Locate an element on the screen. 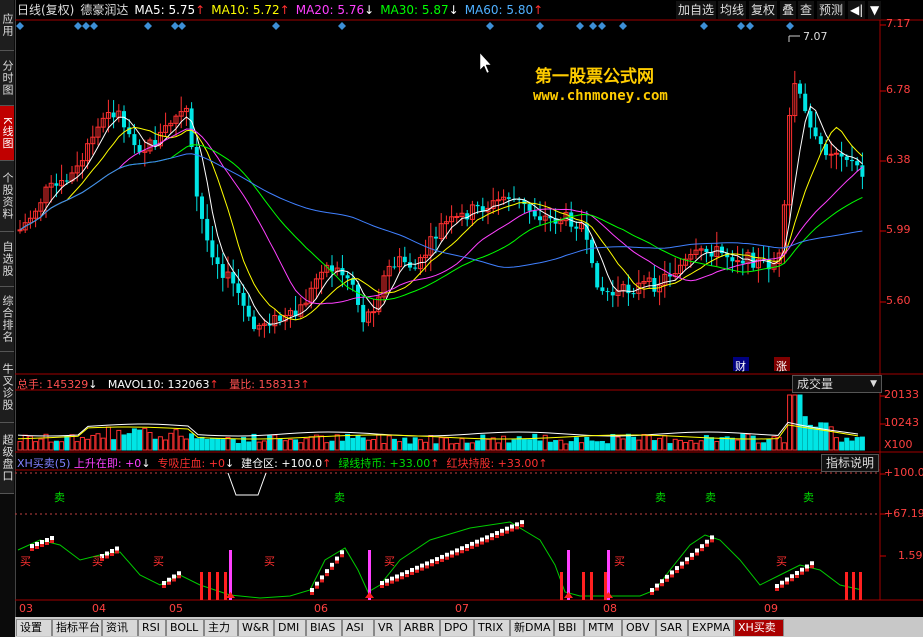 The image size is (923, 637). price-axis-label: 5.60 is located at coordinates (898, 300).